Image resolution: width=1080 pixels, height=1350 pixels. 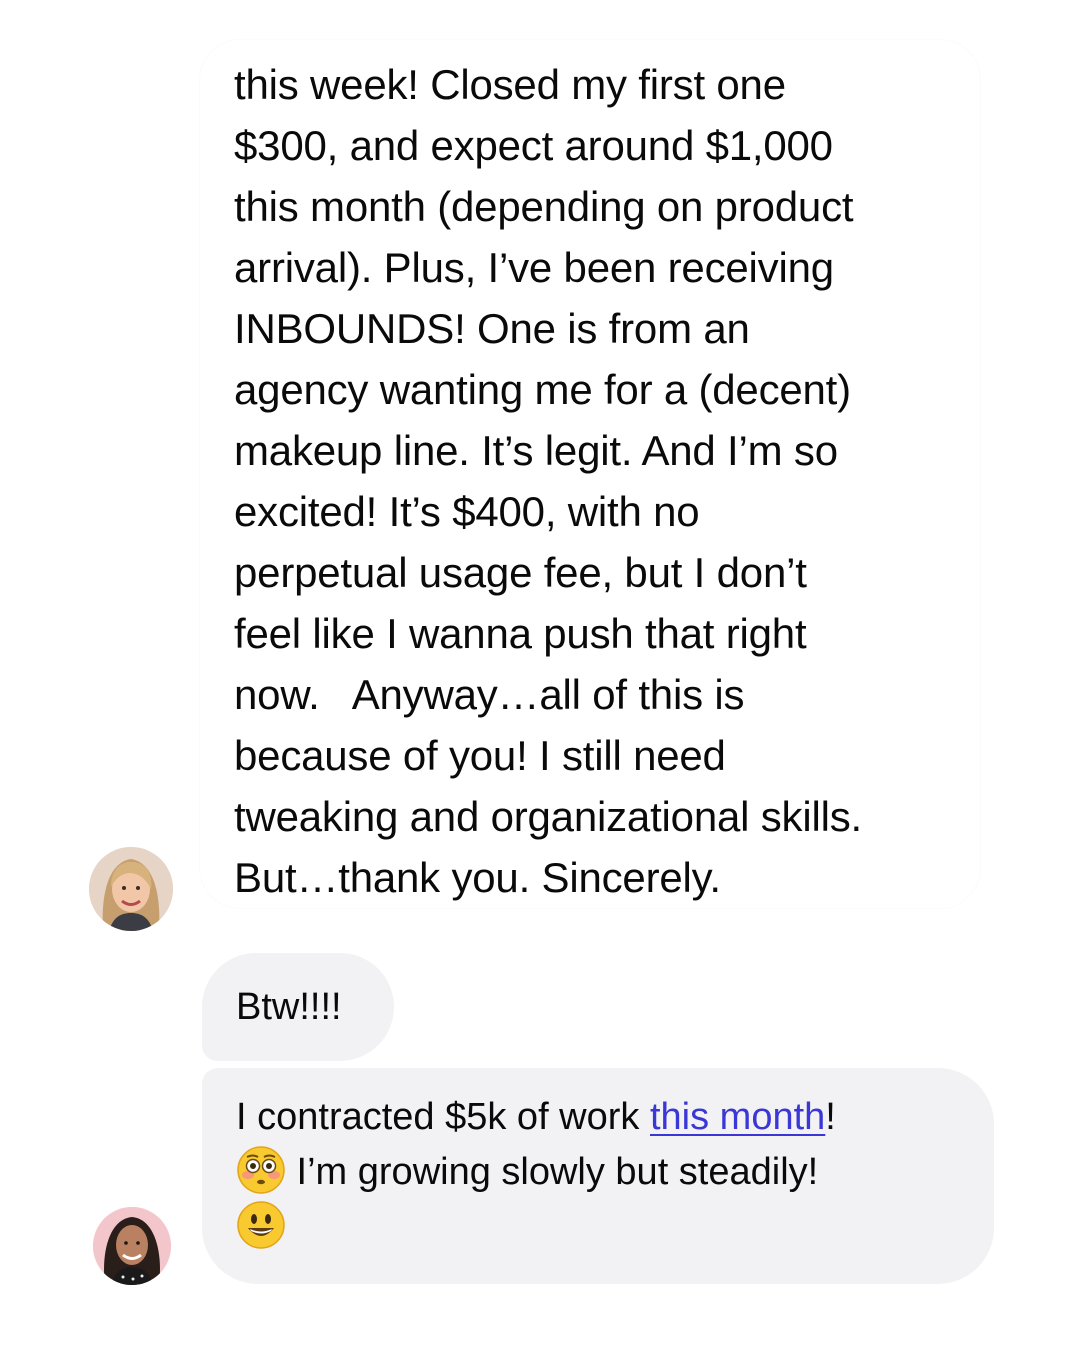 What do you see at coordinates (606, 1227) in the screenshot?
I see `message-line` at bounding box center [606, 1227].